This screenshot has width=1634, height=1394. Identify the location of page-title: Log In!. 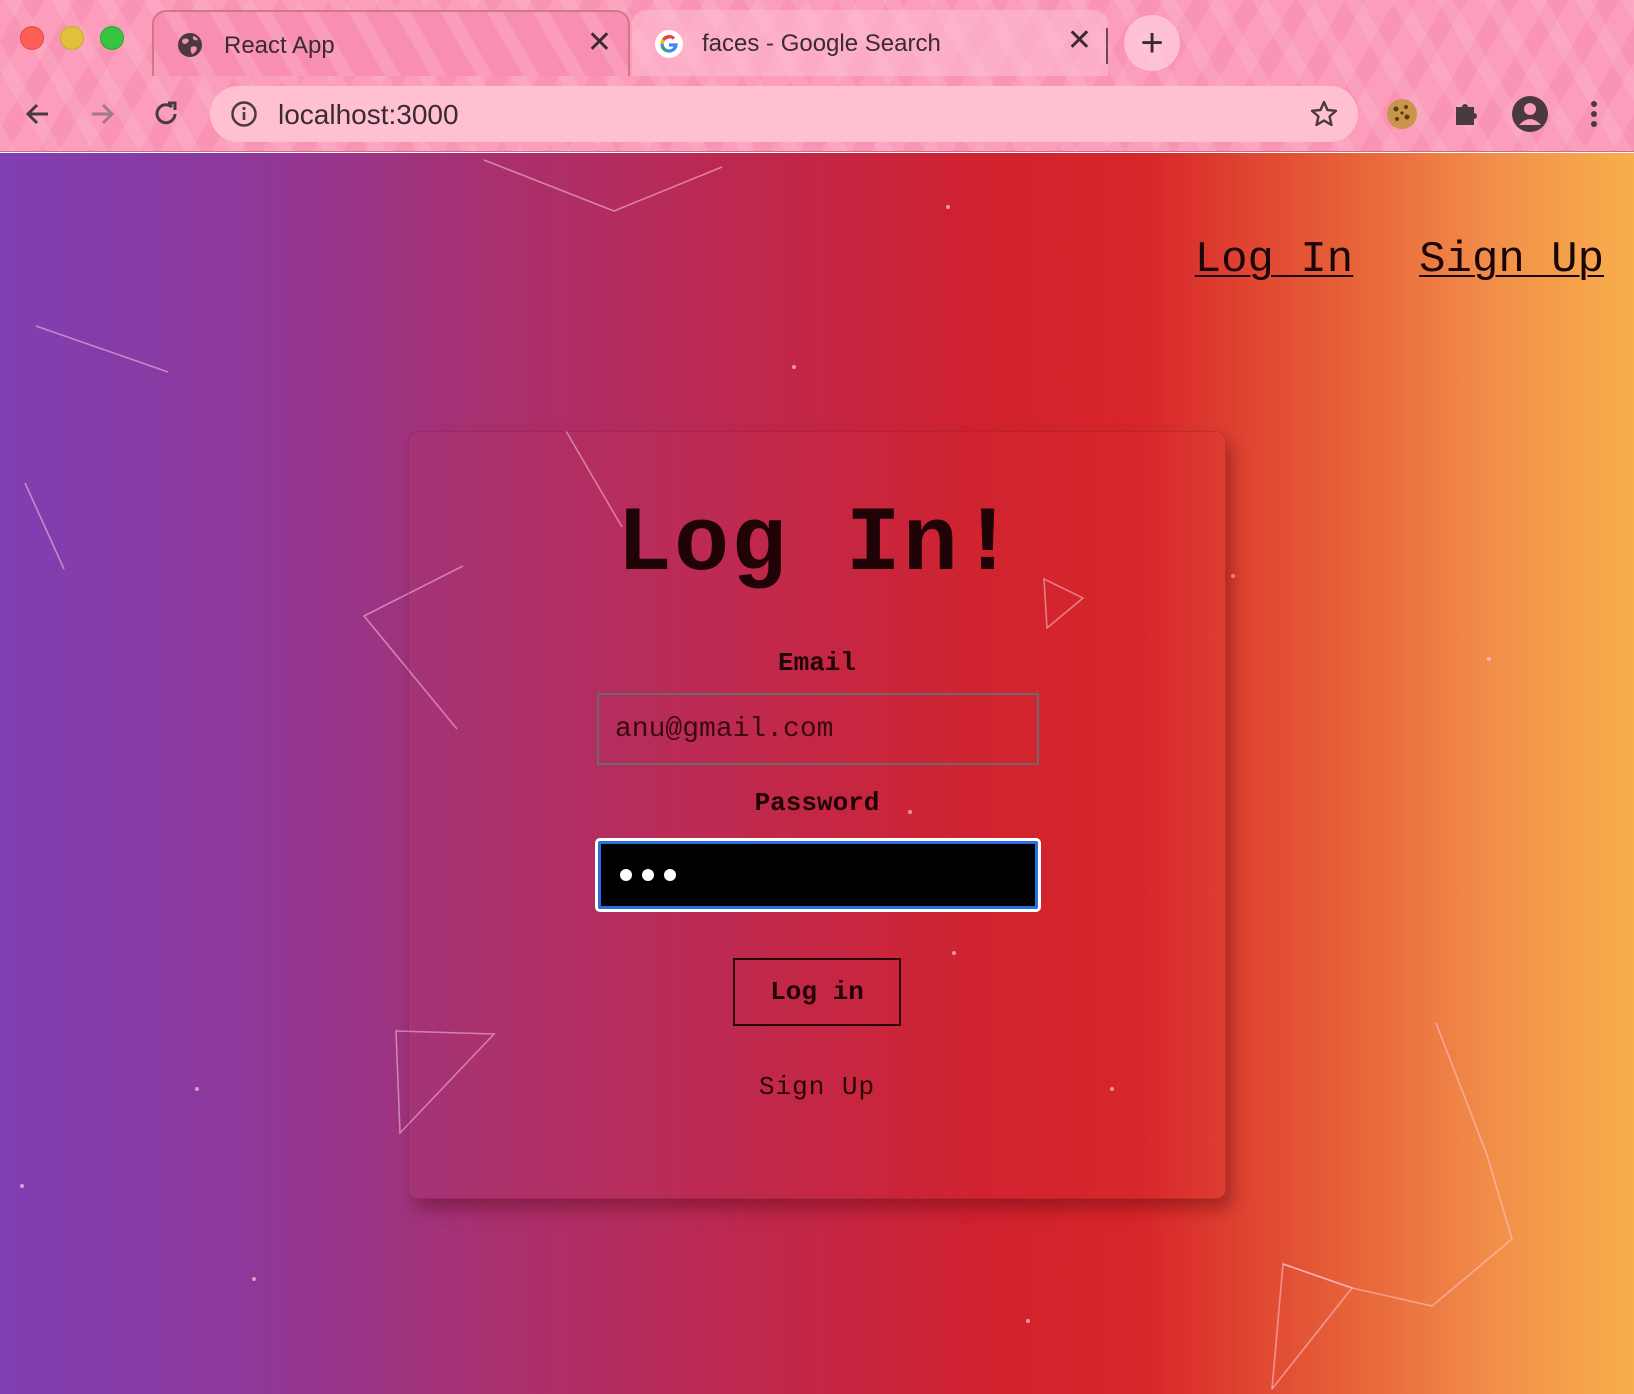
(817, 544).